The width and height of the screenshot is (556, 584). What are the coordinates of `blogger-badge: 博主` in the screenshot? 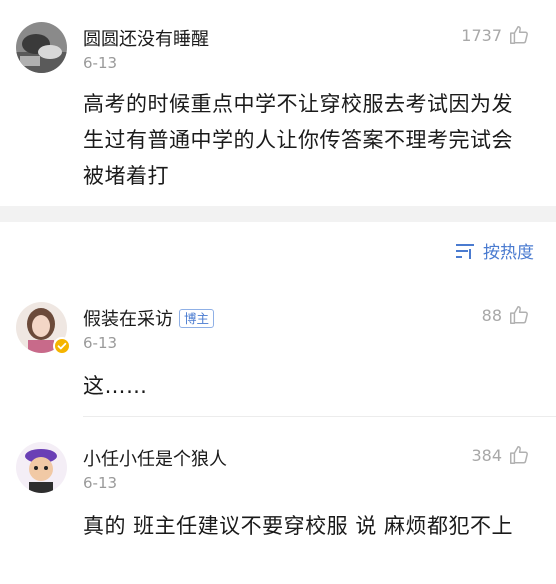 It's located at (197, 318).